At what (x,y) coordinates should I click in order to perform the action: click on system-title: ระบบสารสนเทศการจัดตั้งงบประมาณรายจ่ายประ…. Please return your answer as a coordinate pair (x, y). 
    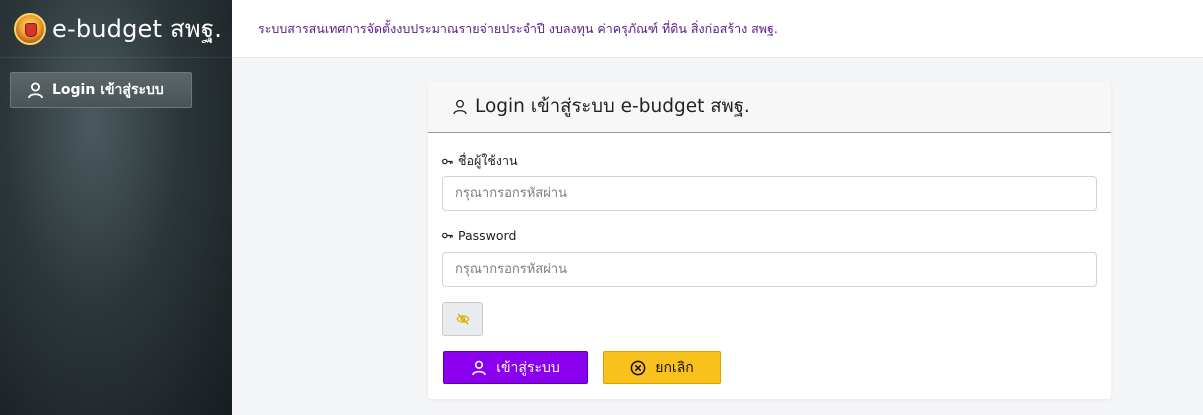
    Looking at the image, I should click on (518, 28).